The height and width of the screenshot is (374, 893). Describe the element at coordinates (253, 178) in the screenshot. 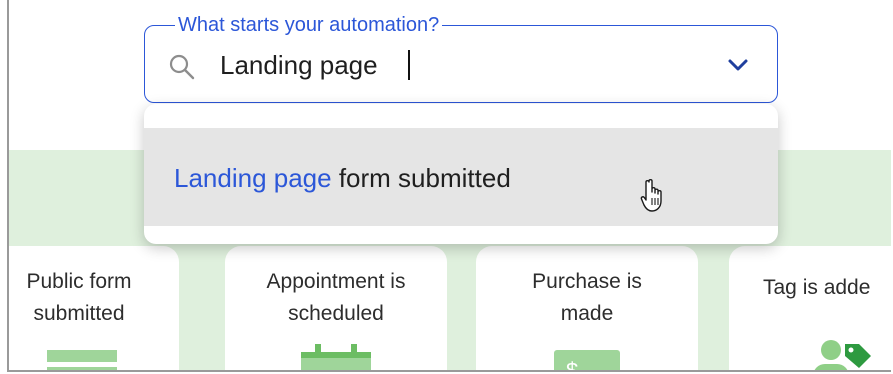

I see `option-label-match: Landing page` at that location.